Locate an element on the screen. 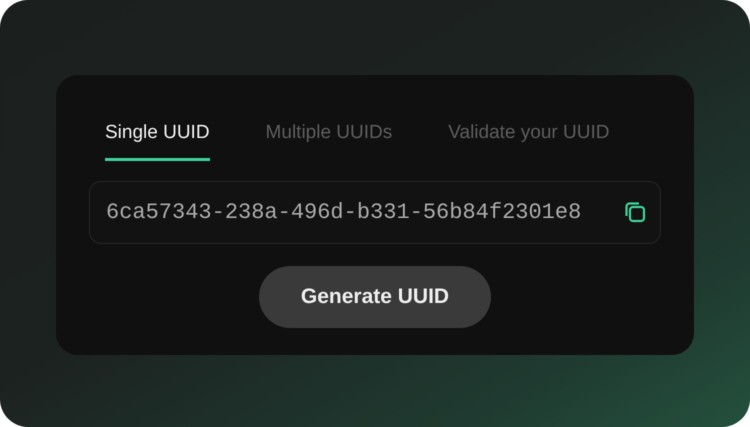 Image resolution: width=750 pixels, height=427 pixels. generate-button: Generate UUID is located at coordinates (375, 297).